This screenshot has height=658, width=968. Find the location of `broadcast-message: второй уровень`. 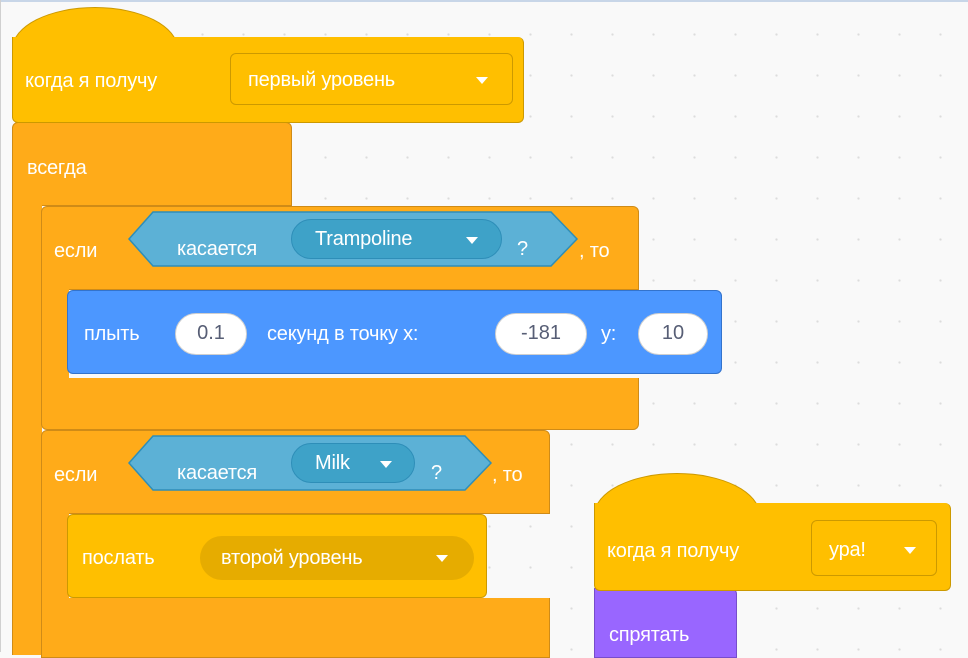

broadcast-message: второй уровень is located at coordinates (292, 558).